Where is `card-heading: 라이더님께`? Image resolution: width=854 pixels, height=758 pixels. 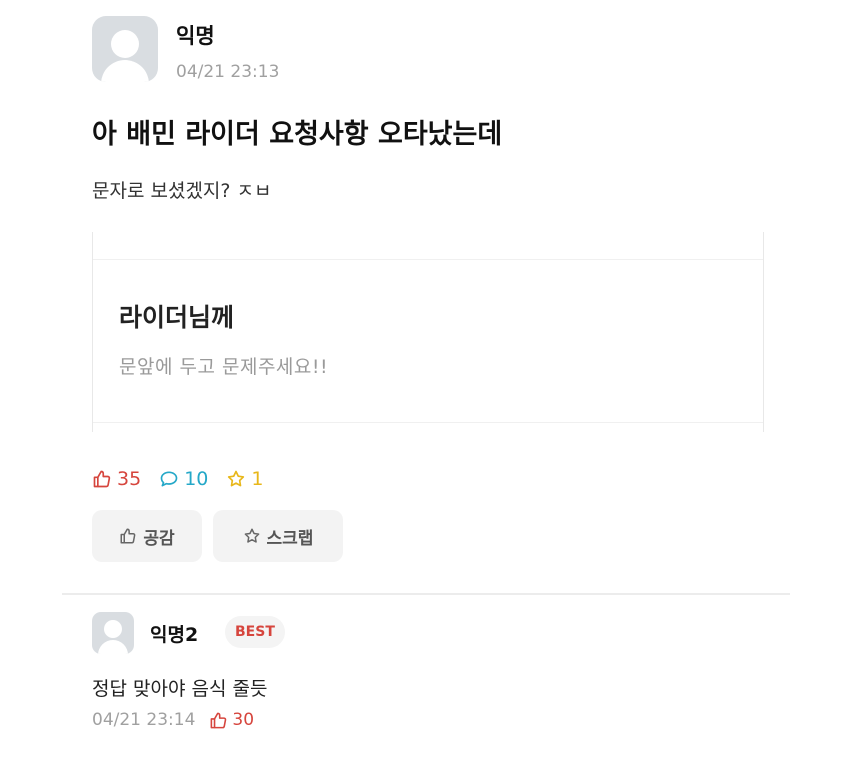
card-heading: 라이더님께 is located at coordinates (177, 317).